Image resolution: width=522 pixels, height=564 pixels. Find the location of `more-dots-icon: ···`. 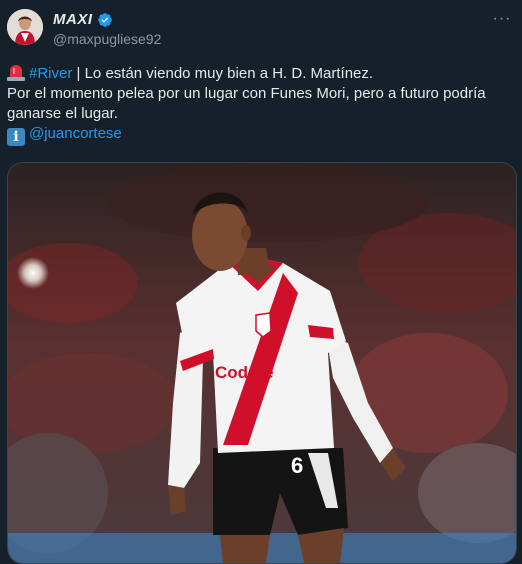

more-dots-icon: ··· is located at coordinates (502, 18).